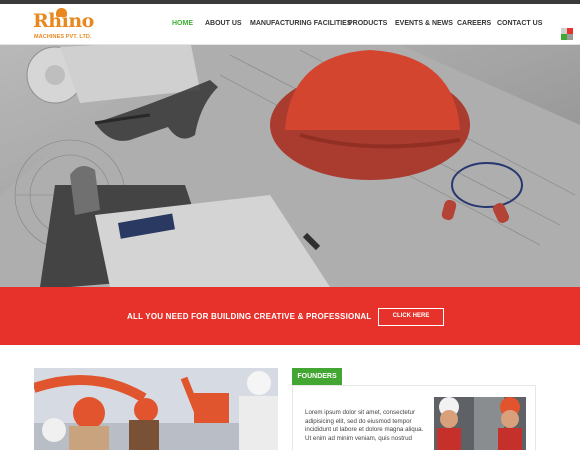  I want to click on founders-illustration, so click(480, 423).